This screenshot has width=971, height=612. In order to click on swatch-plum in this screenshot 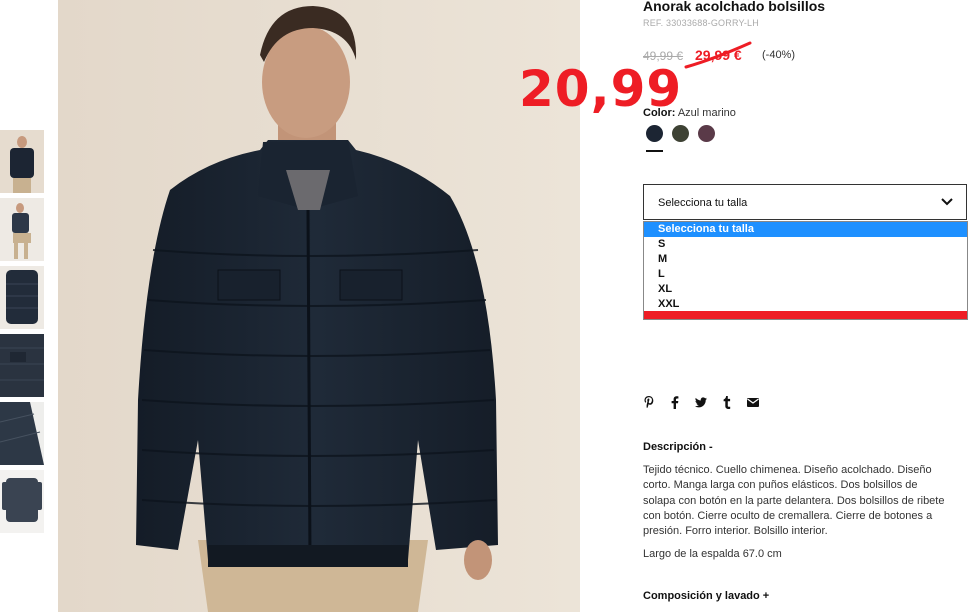, I will do `click(706, 133)`.